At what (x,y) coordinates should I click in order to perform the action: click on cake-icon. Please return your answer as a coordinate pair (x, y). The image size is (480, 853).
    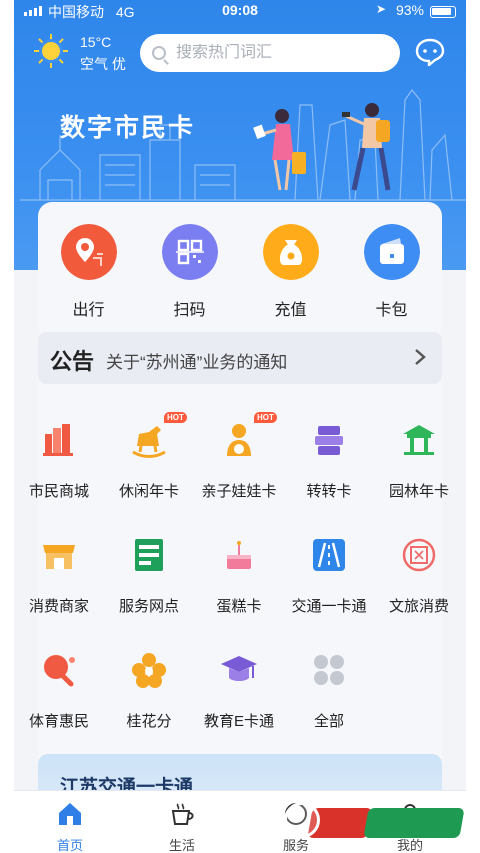
    Looking at the image, I should click on (239, 555).